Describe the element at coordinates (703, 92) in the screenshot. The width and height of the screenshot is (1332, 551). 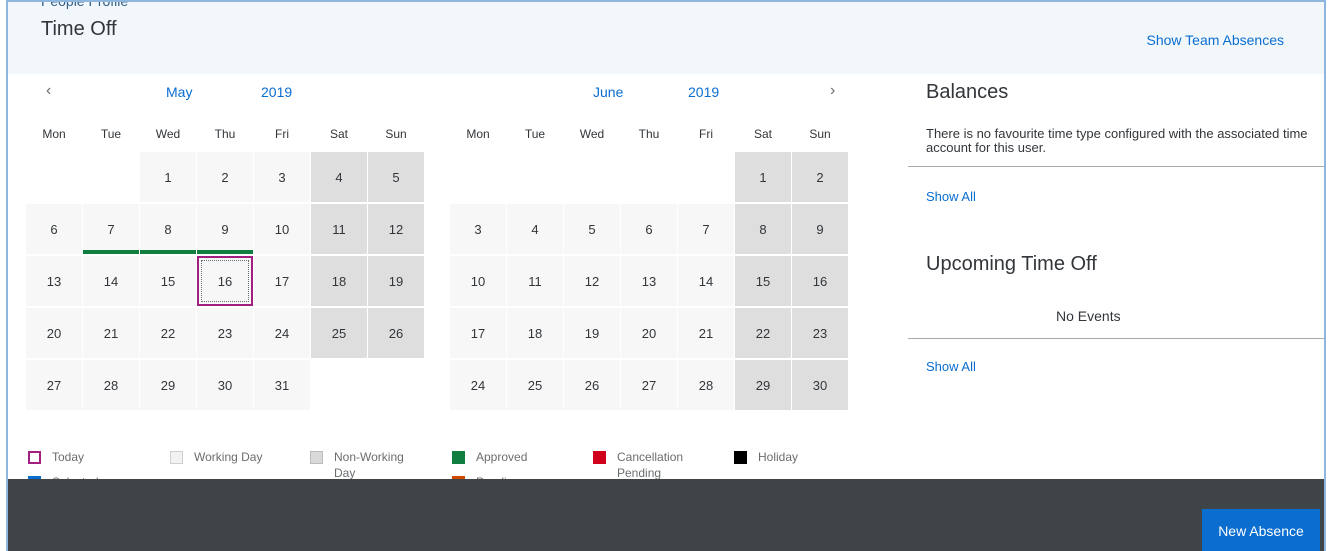
I see `year-label-june: 2019` at that location.